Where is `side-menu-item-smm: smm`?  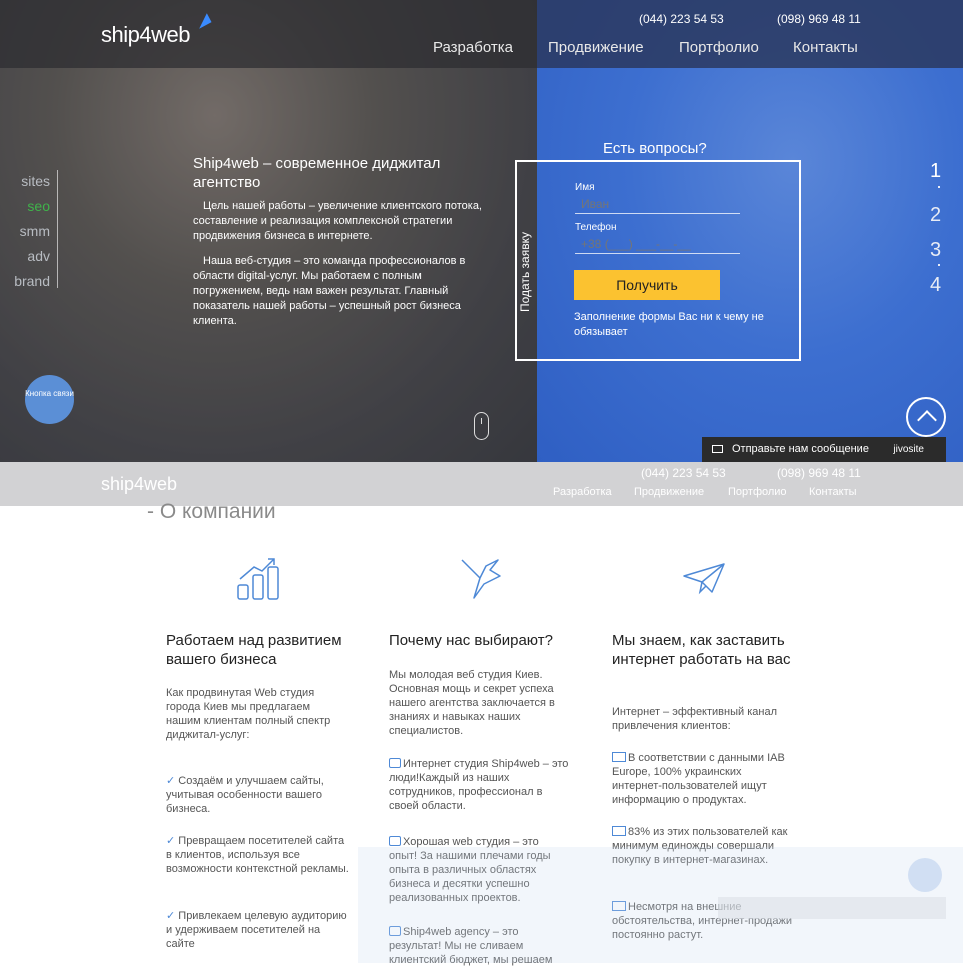 side-menu-item-smm: smm is located at coordinates (29, 232).